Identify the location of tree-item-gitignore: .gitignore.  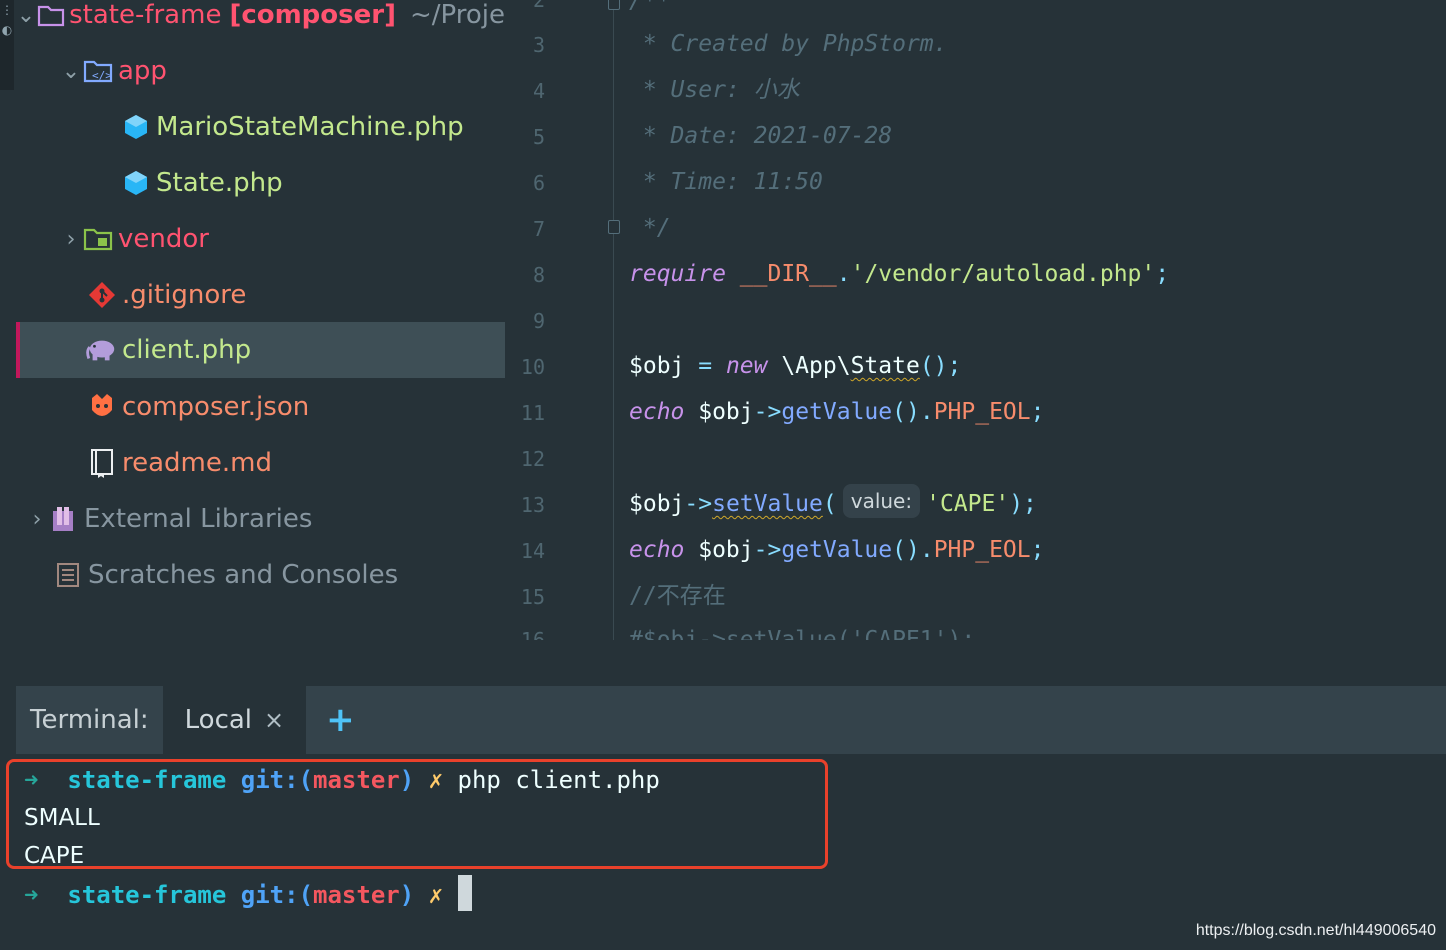
(260, 295).